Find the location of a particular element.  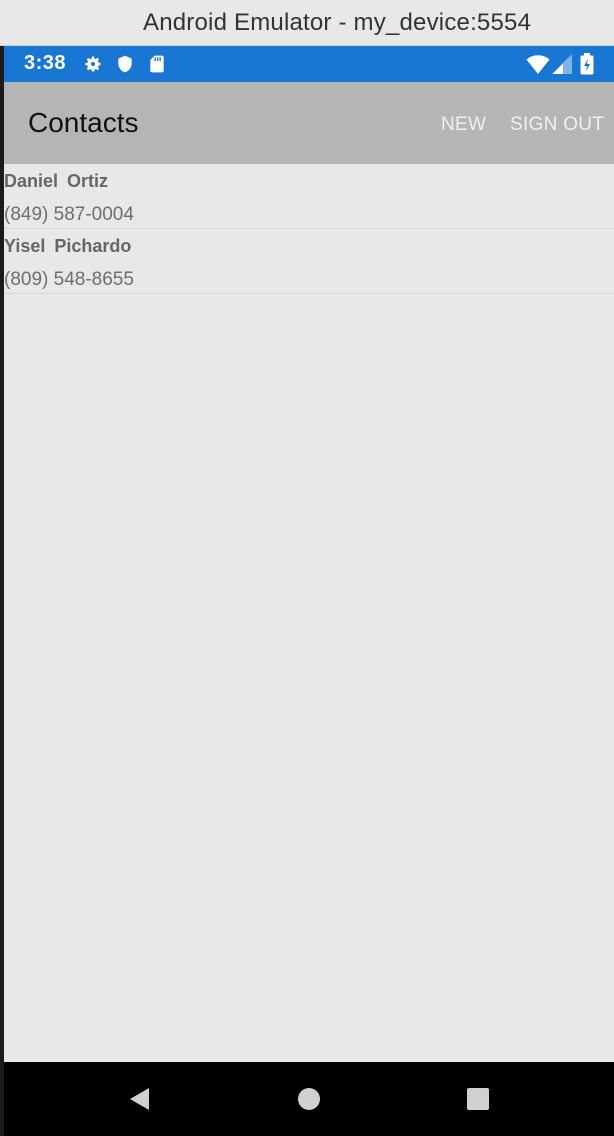

contact-name: Yisel Pichardo is located at coordinates (68, 246).